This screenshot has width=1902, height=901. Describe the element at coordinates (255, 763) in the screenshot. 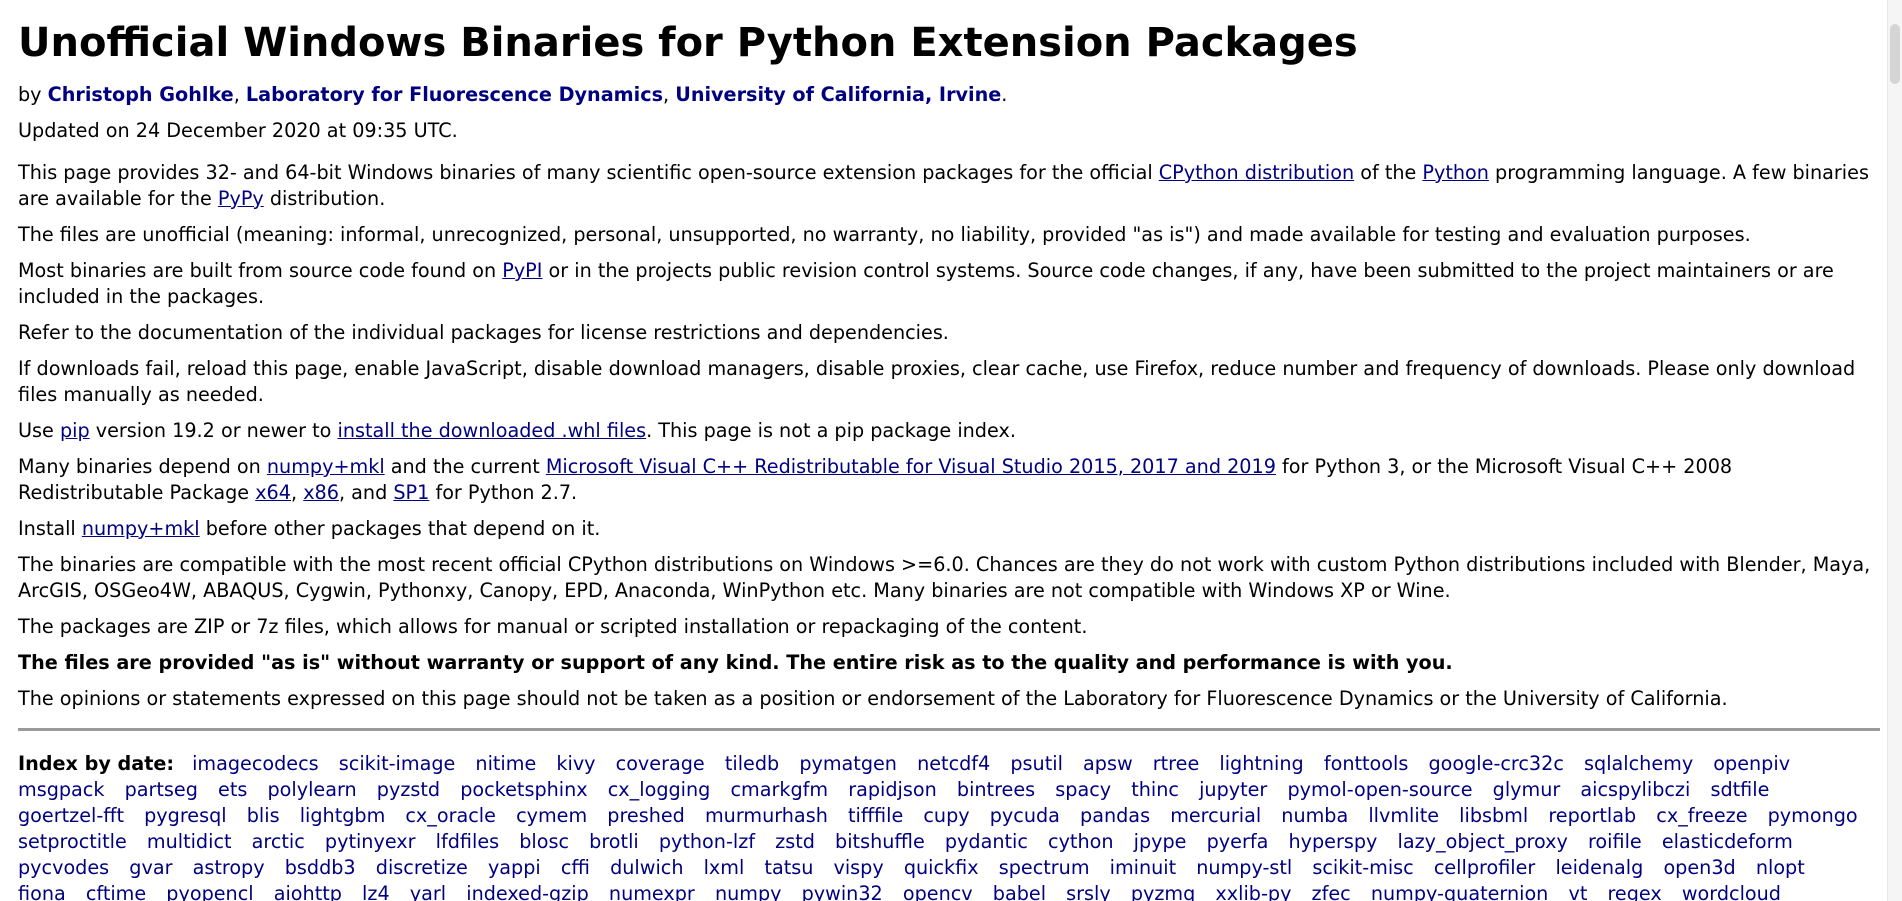

I see `package-link: imagecodecs` at that location.